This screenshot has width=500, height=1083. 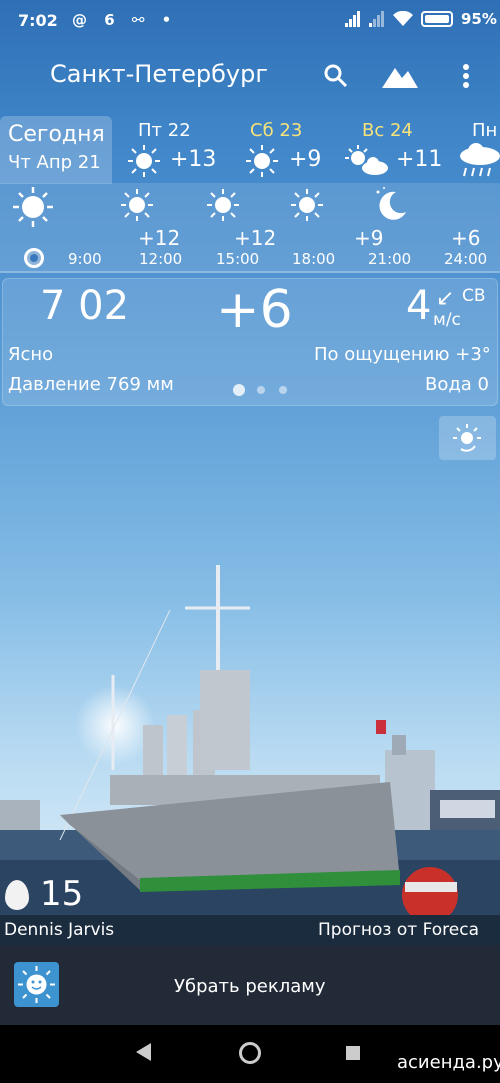 What do you see at coordinates (276, 130) in the screenshot?
I see `day-name: Сб 23` at bounding box center [276, 130].